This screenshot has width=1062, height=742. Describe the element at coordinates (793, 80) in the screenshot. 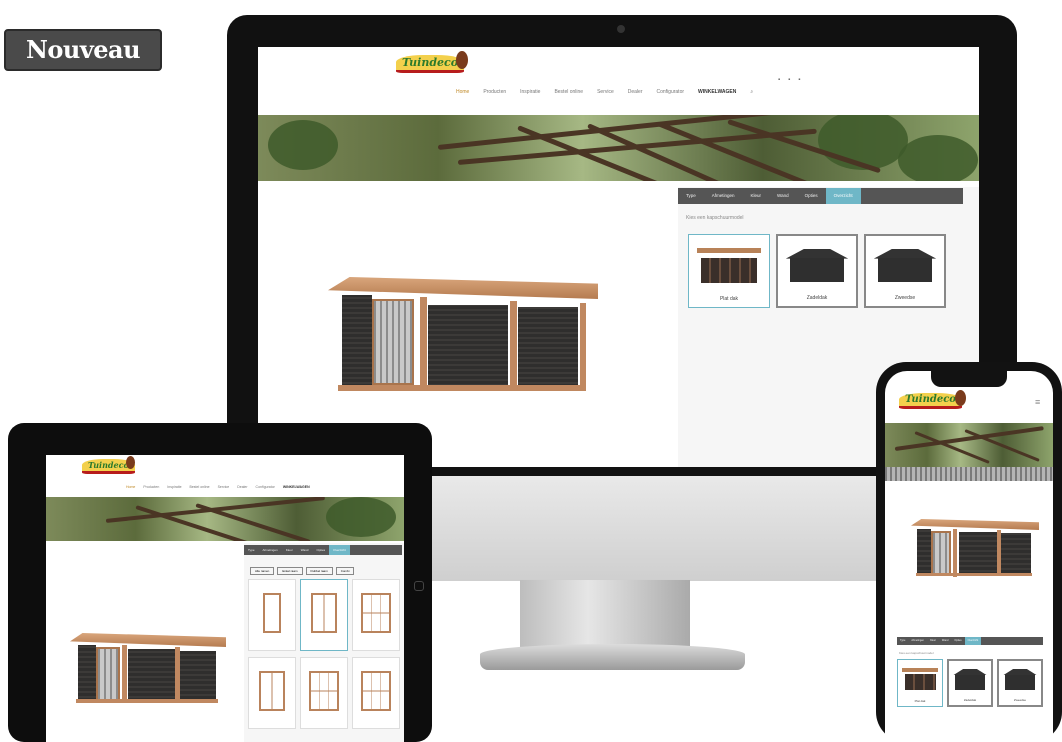

I see `language-flags-icon: ▪▪▪` at that location.